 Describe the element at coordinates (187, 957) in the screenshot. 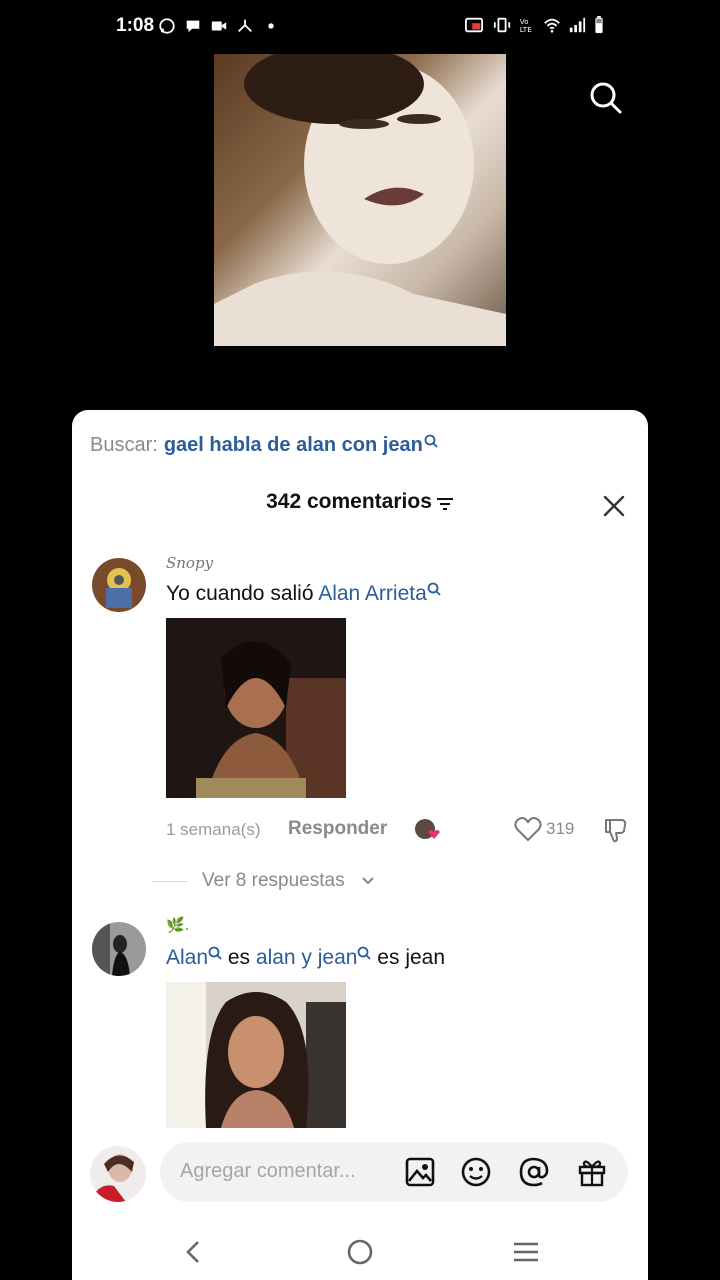

I see `search-link: Alan` at that location.